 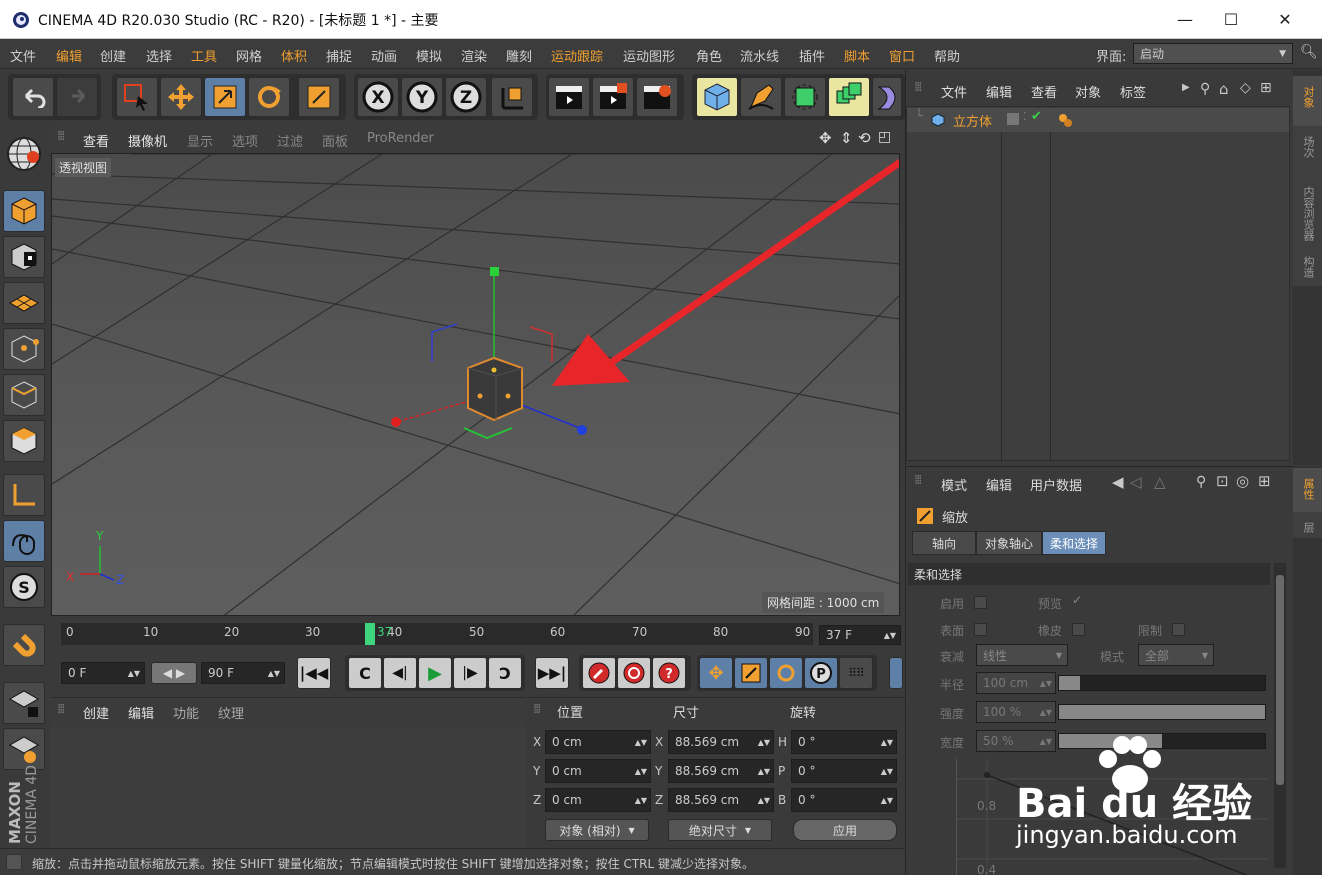 I want to click on subdivision-button, so click(x=805, y=97).